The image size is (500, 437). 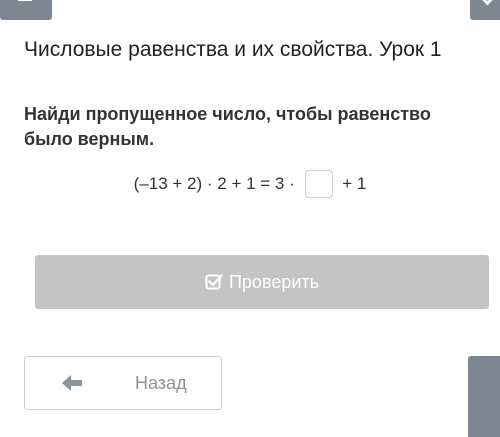 I want to click on back-button-label: Назад, so click(x=161, y=383).